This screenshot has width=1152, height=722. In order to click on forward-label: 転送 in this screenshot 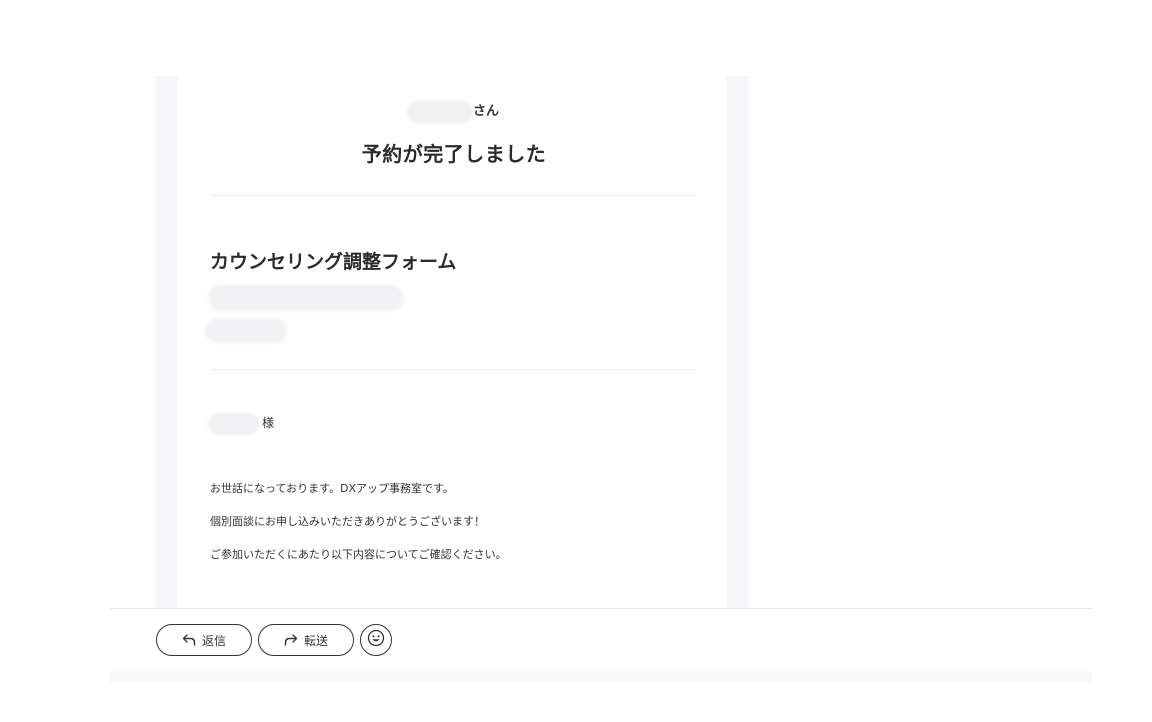, I will do `click(315, 640)`.